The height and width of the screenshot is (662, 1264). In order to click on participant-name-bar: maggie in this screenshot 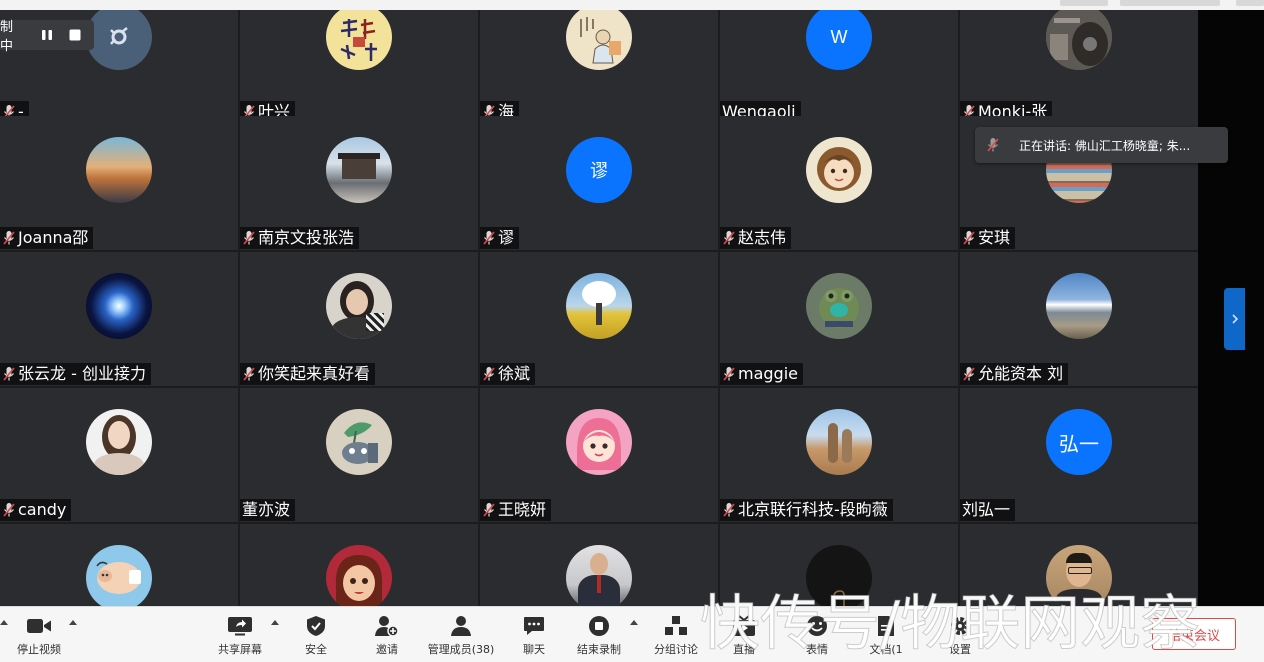, I will do `click(761, 374)`.